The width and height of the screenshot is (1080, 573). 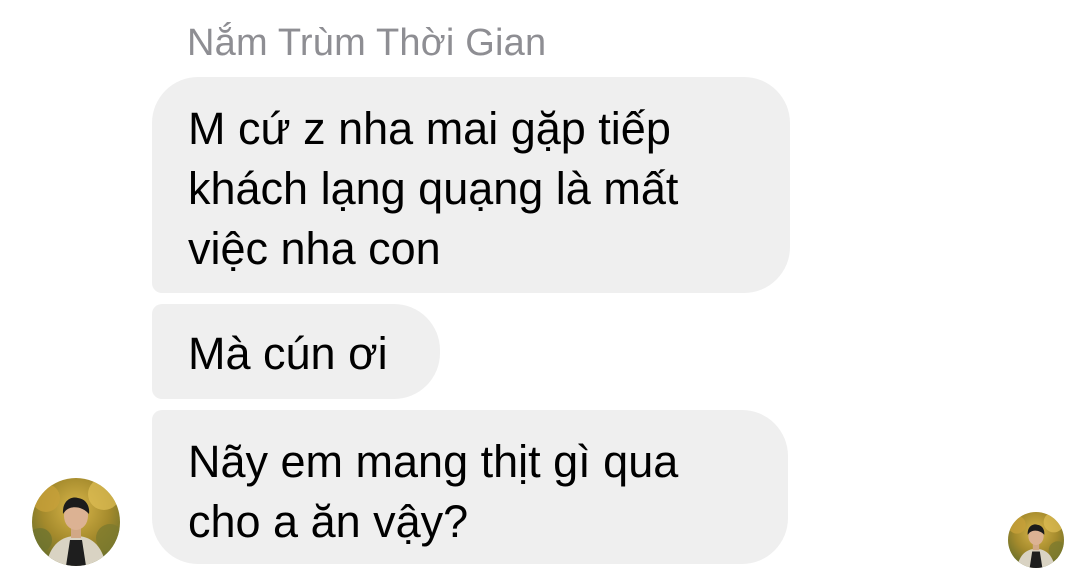 What do you see at coordinates (433, 188) in the screenshot?
I see `message-text-line: khách lạng quạng là mất` at bounding box center [433, 188].